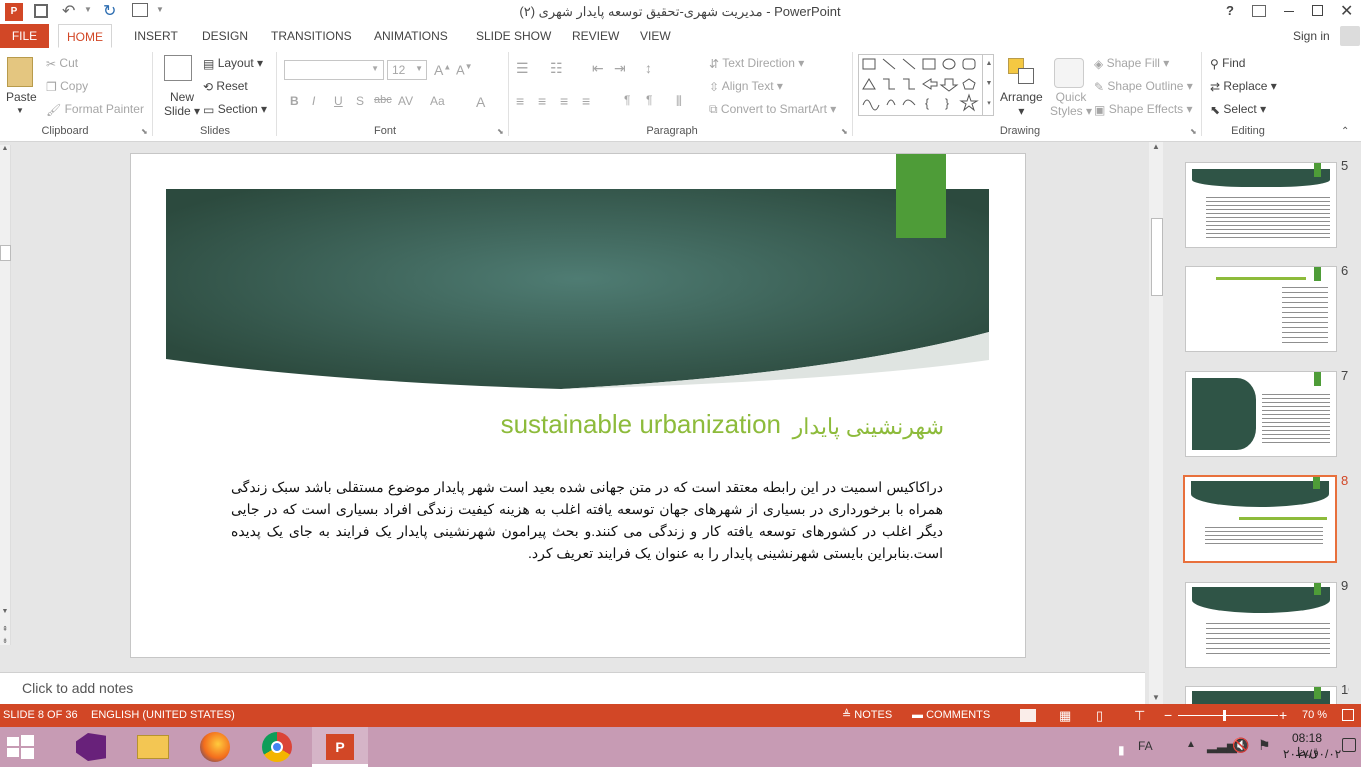 The width and height of the screenshot is (1361, 767). I want to click on character-spacing-button: AV, so click(405, 101).